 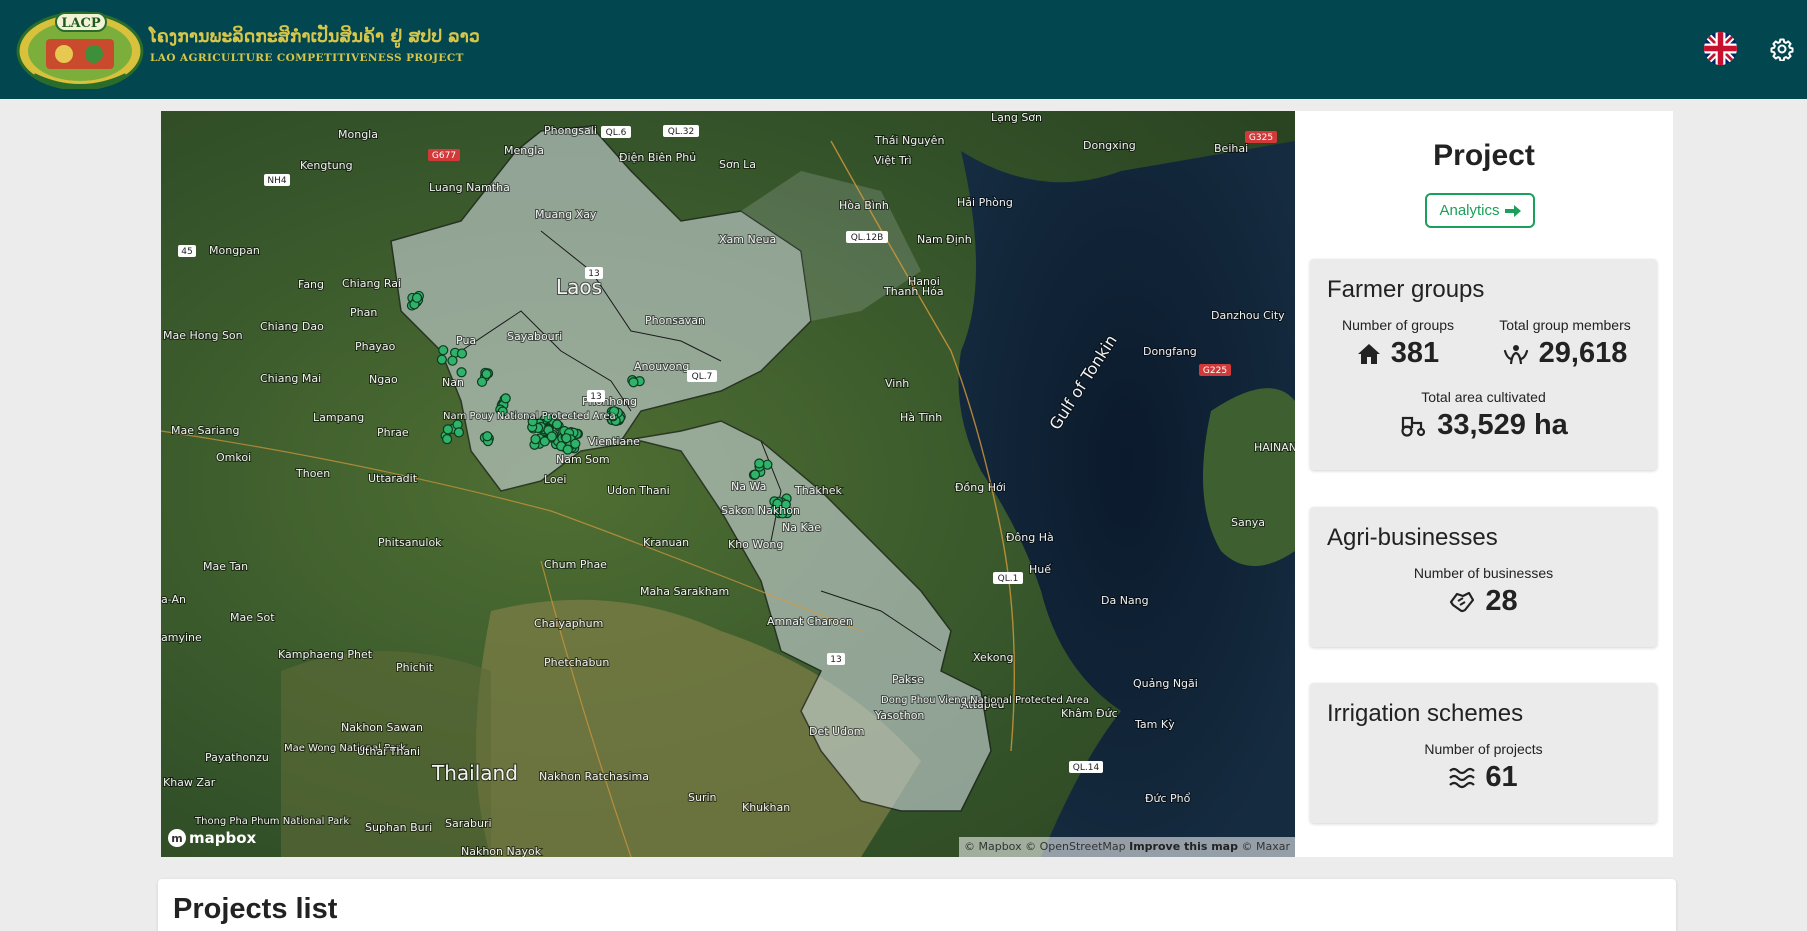 I want to click on map-label-kranuan: Kranuan, so click(x=666, y=542).